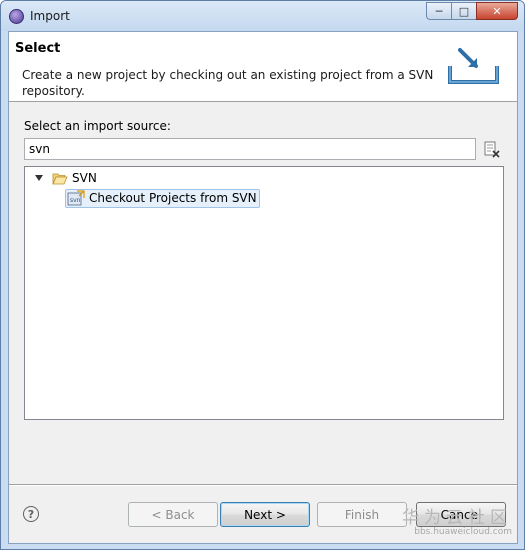 The width and height of the screenshot is (525, 550). Describe the element at coordinates (16, 16) in the screenshot. I see `eclipse-icon` at that location.